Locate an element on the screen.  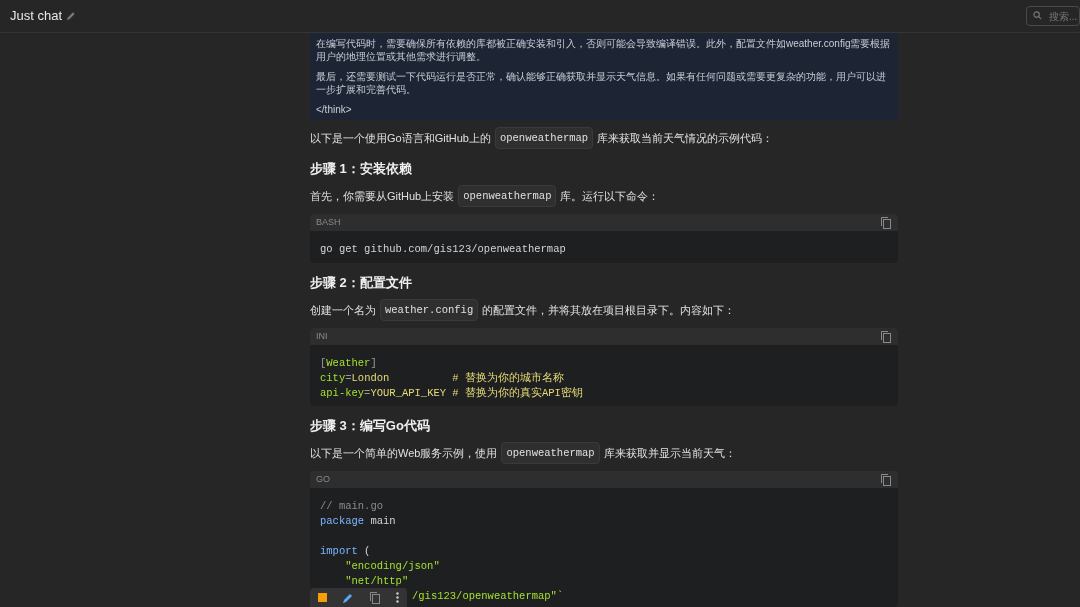
code-line: // main.go is located at coordinates (351, 507).